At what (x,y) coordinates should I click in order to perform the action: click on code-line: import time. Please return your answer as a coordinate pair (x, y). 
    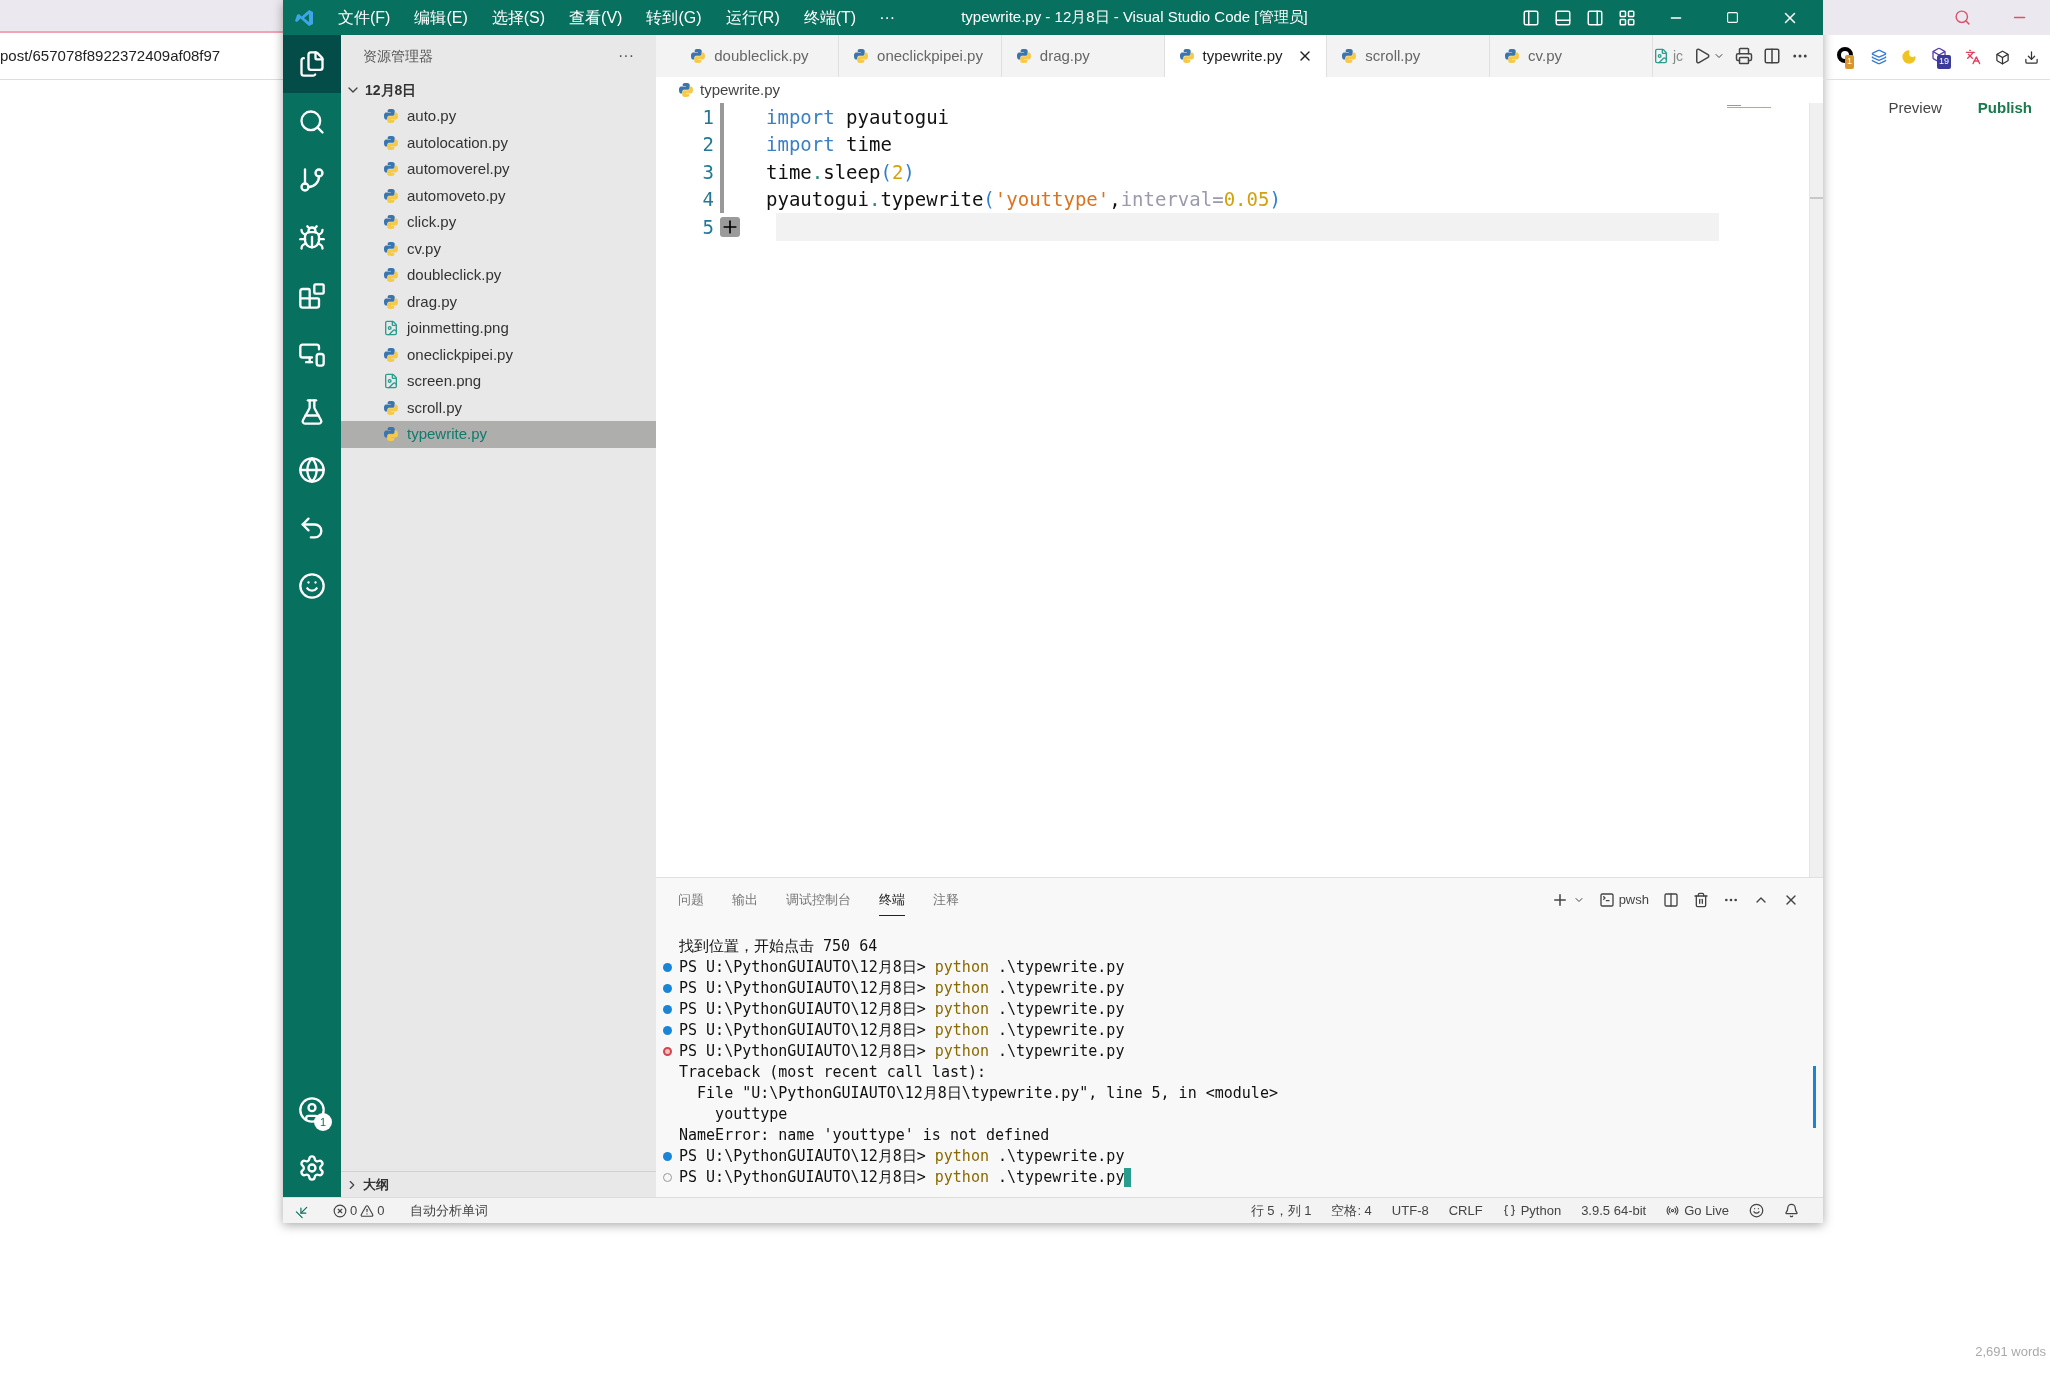
    Looking at the image, I should click on (829, 144).